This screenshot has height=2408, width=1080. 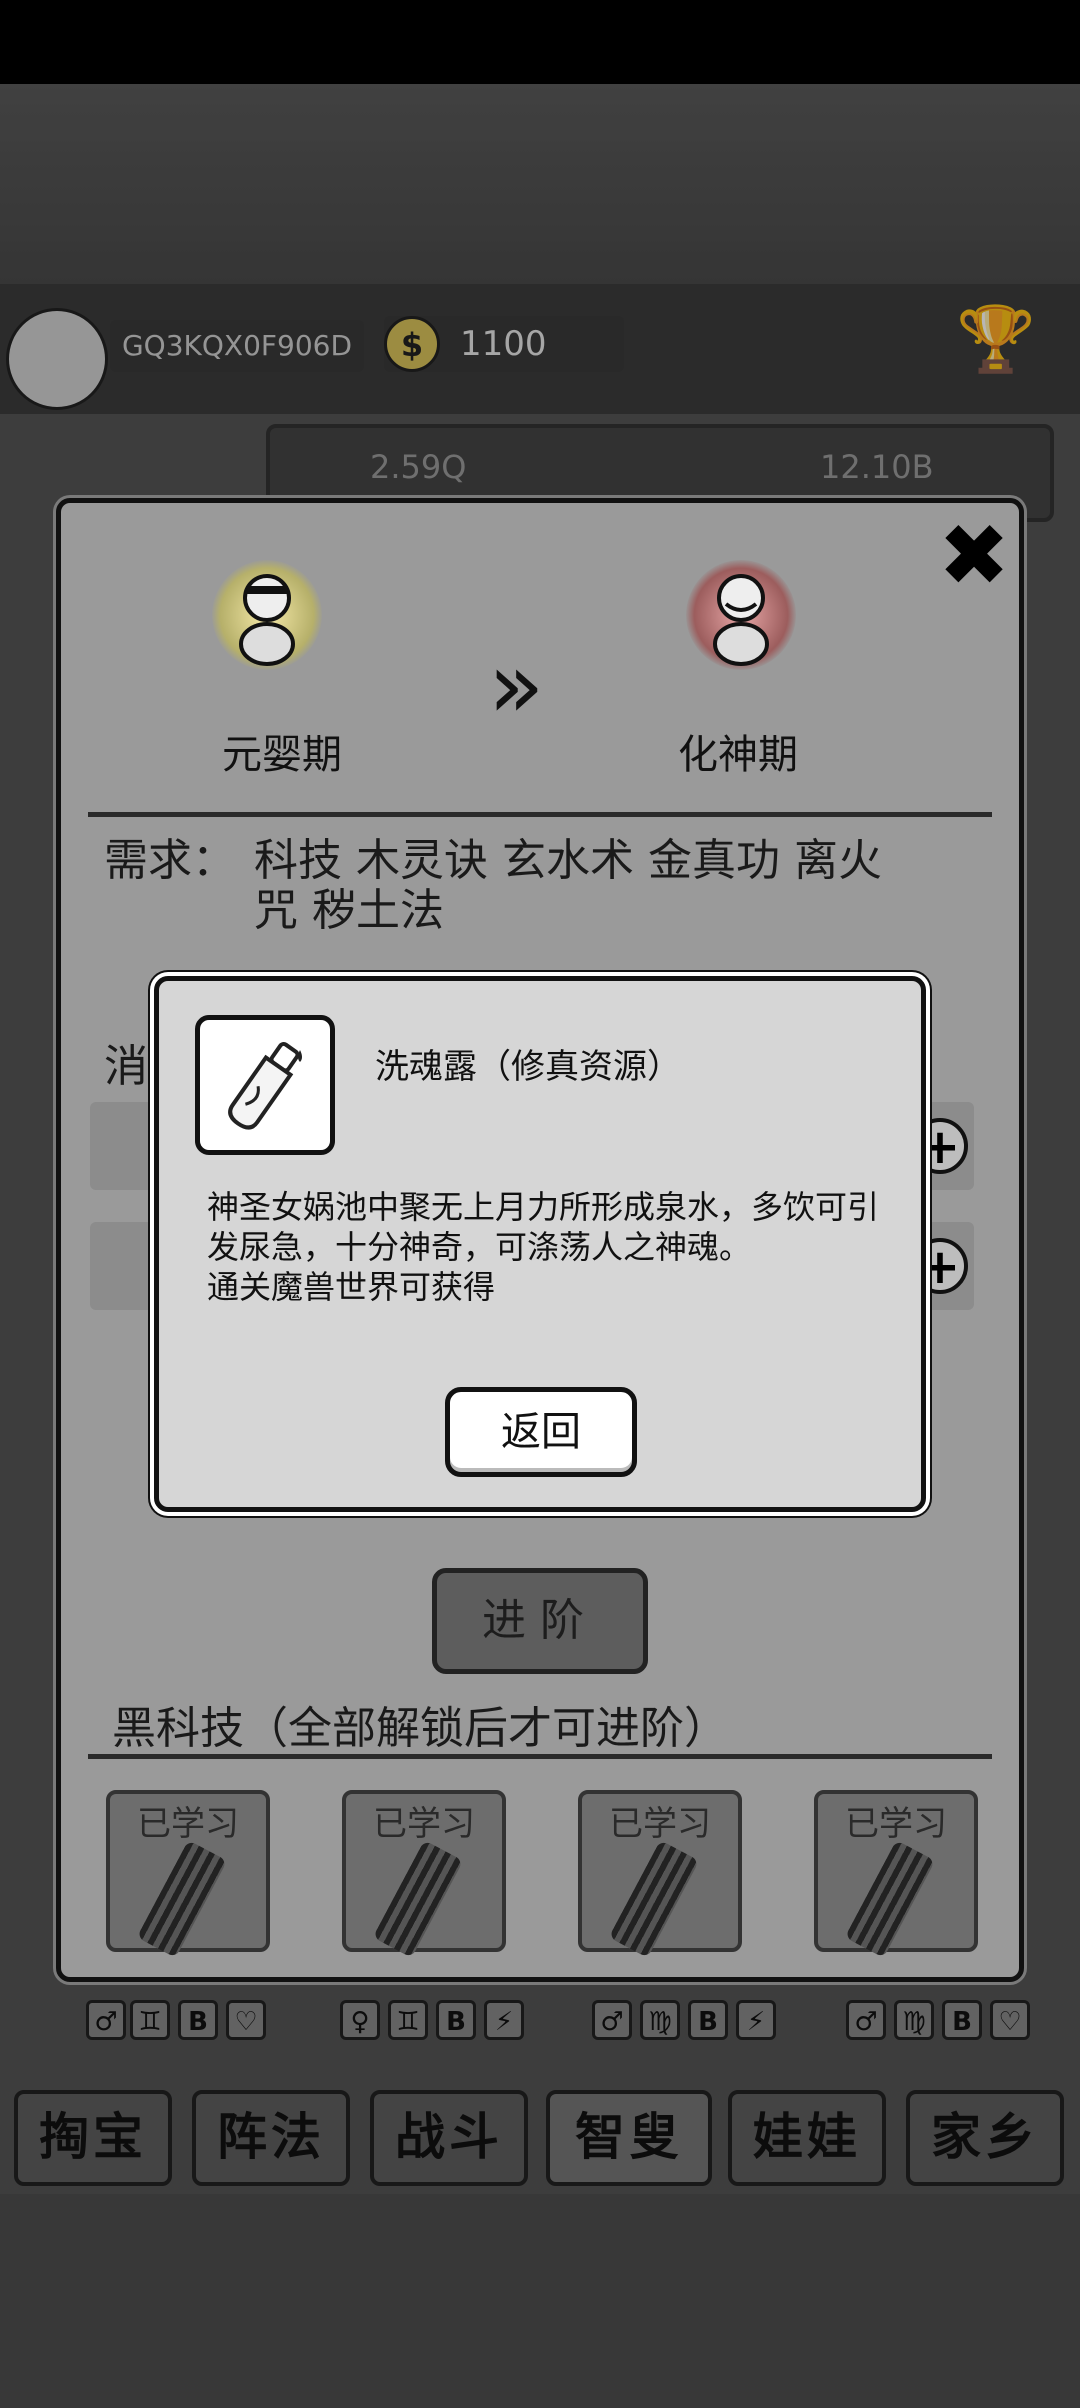 What do you see at coordinates (541, 1432) in the screenshot?
I see `back-button: 返回` at bounding box center [541, 1432].